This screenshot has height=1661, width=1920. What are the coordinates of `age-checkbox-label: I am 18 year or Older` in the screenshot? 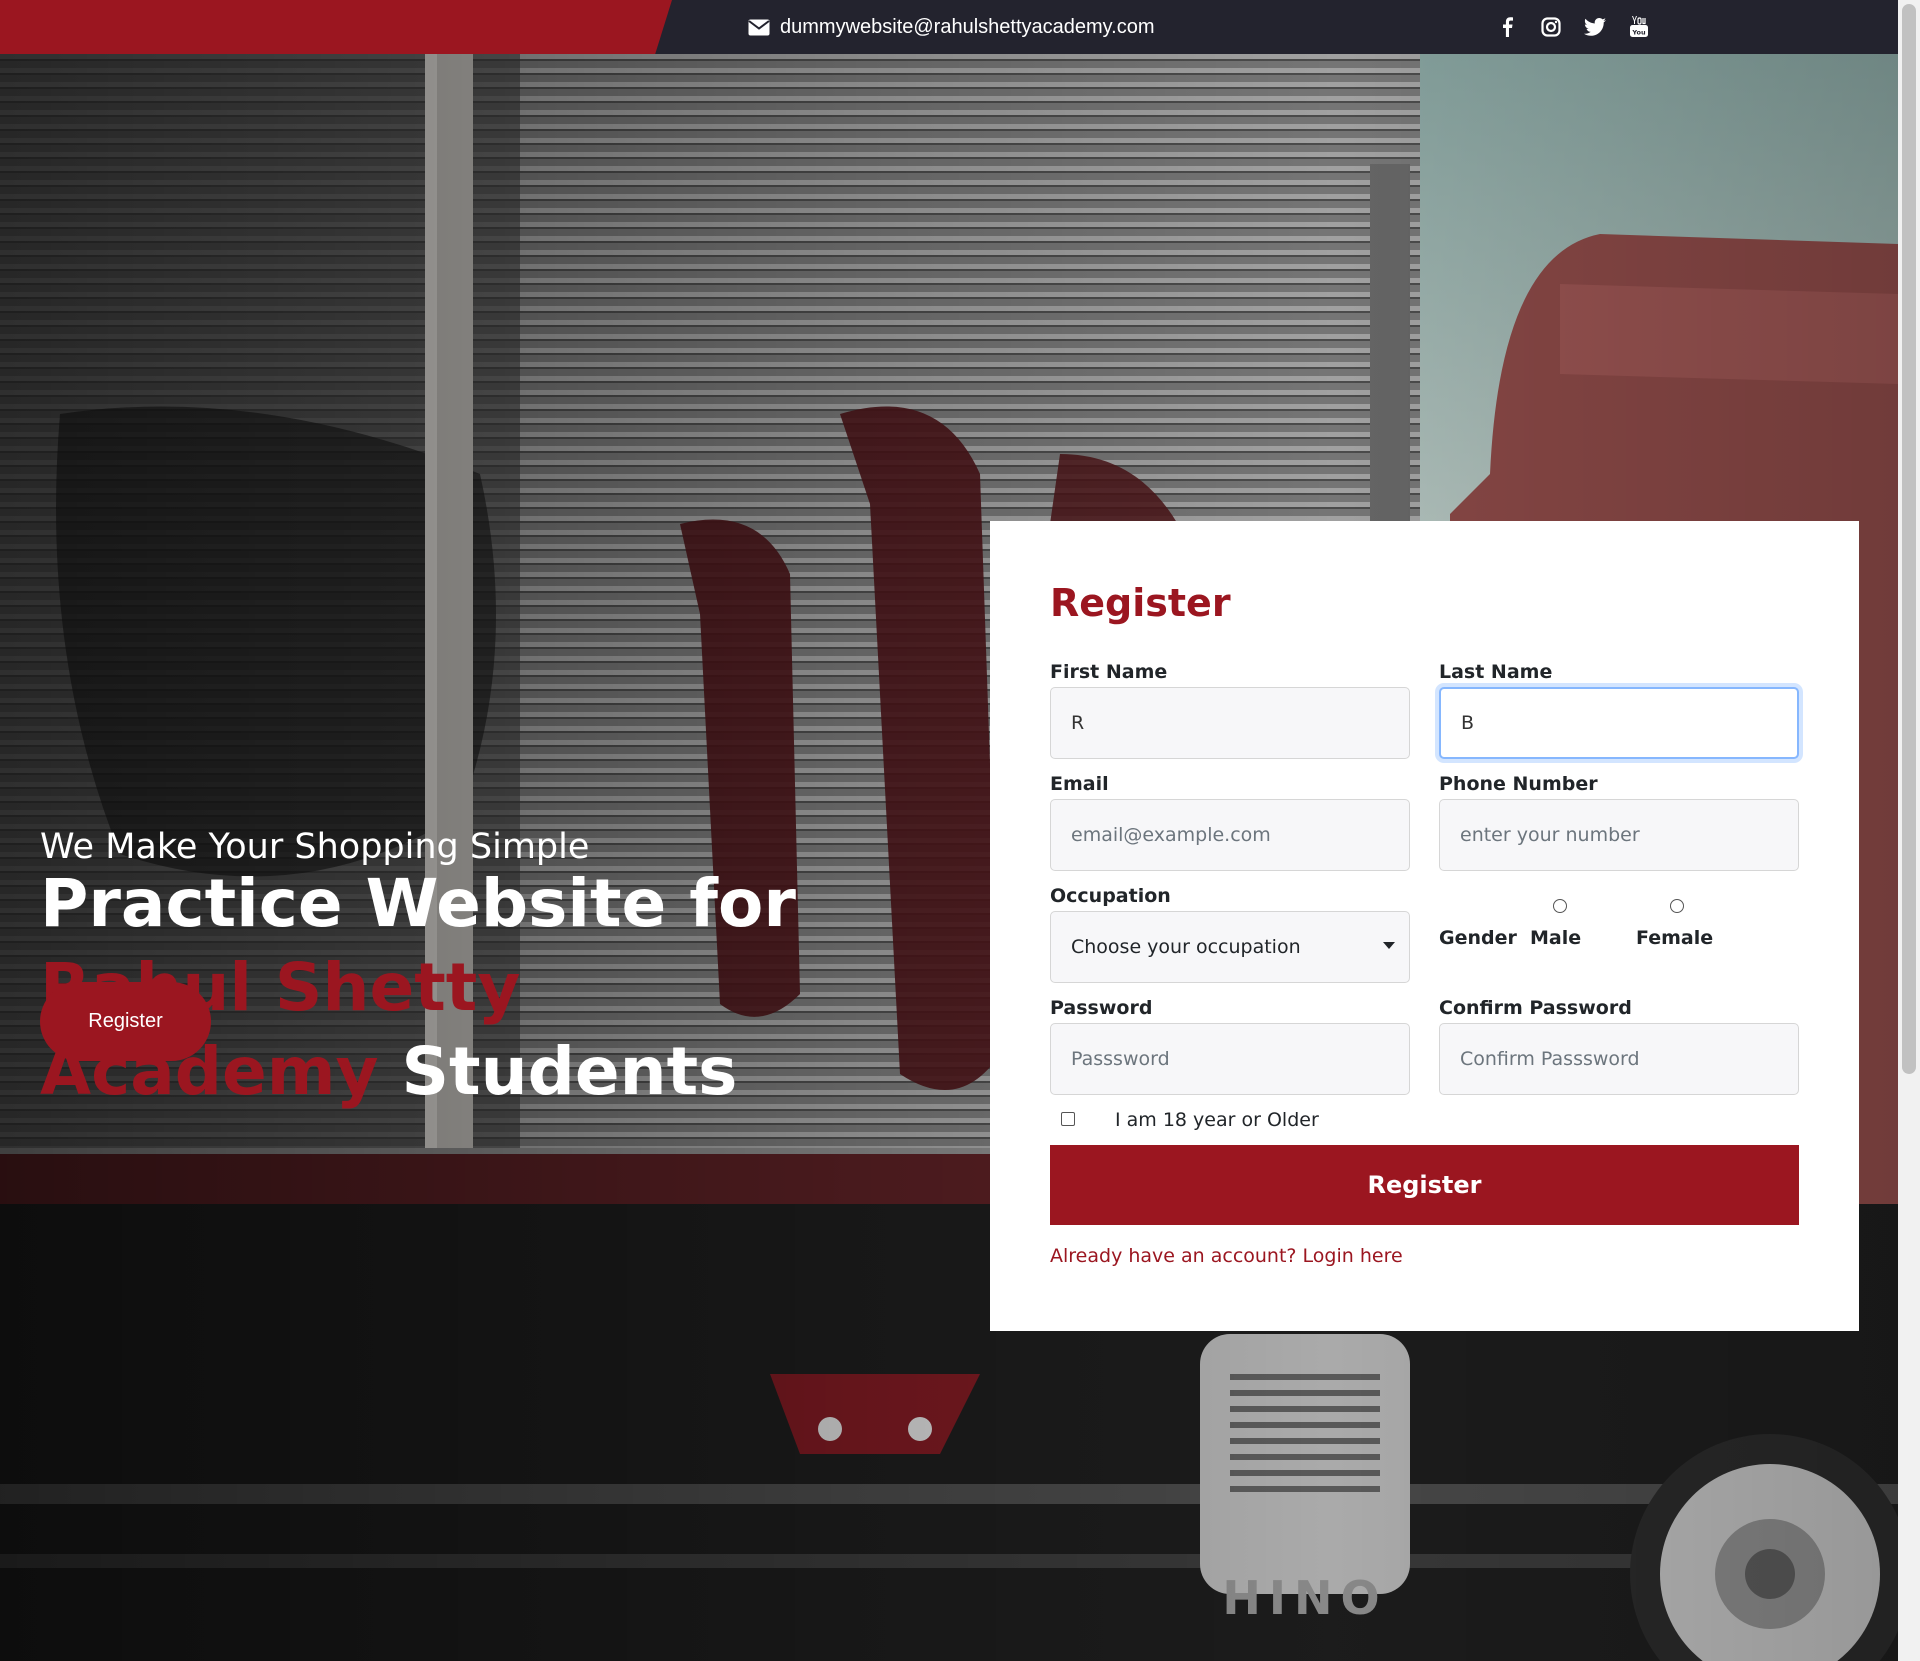 It's located at (1217, 1120).